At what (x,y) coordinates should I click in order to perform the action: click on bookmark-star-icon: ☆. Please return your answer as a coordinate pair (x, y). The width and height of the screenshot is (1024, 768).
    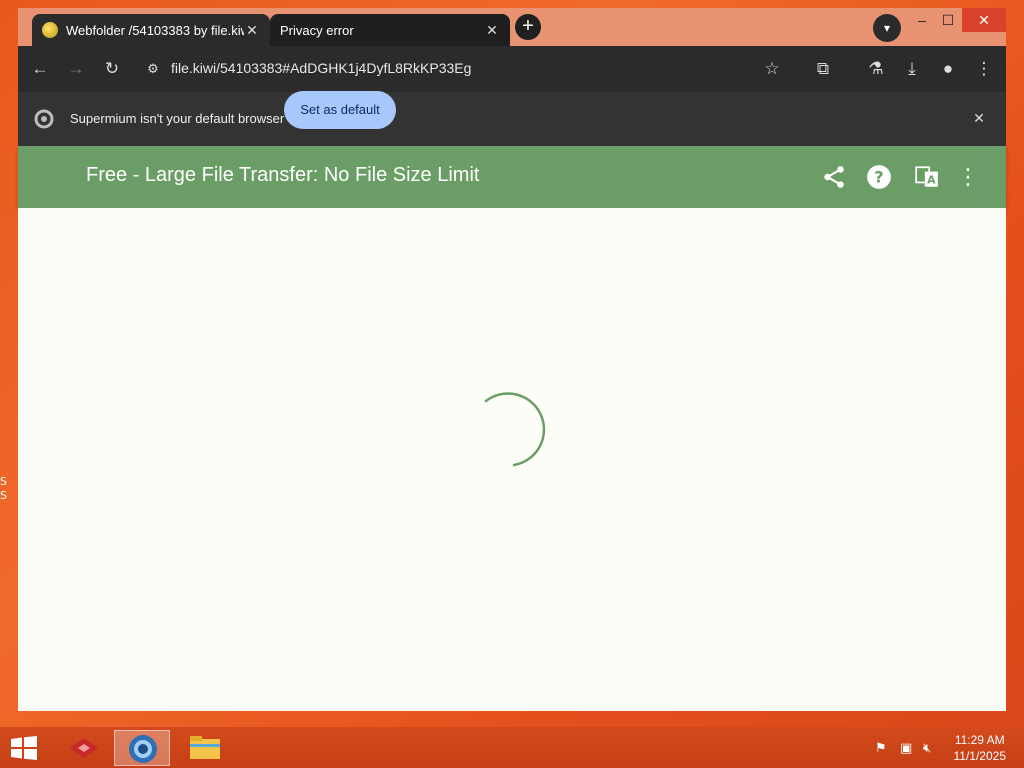
    Looking at the image, I should click on (772, 69).